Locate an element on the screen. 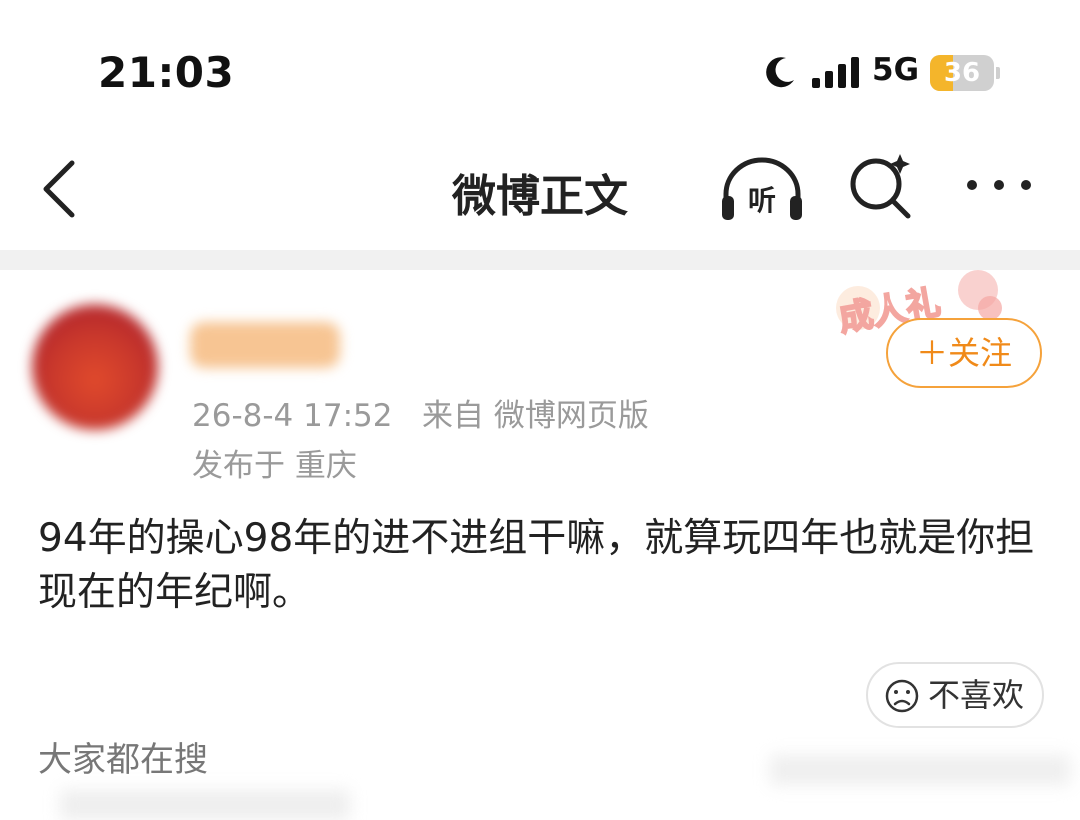  battery-tip is located at coordinates (998, 73).